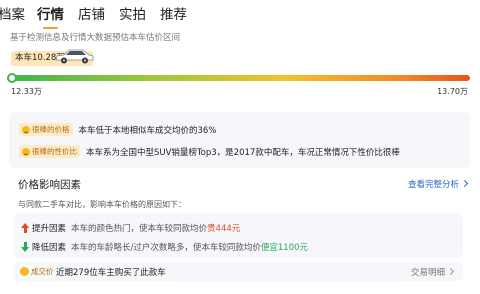  Describe the element at coordinates (54, 151) in the screenshot. I see `highlight-badge-label: 很棒的性价比` at that location.